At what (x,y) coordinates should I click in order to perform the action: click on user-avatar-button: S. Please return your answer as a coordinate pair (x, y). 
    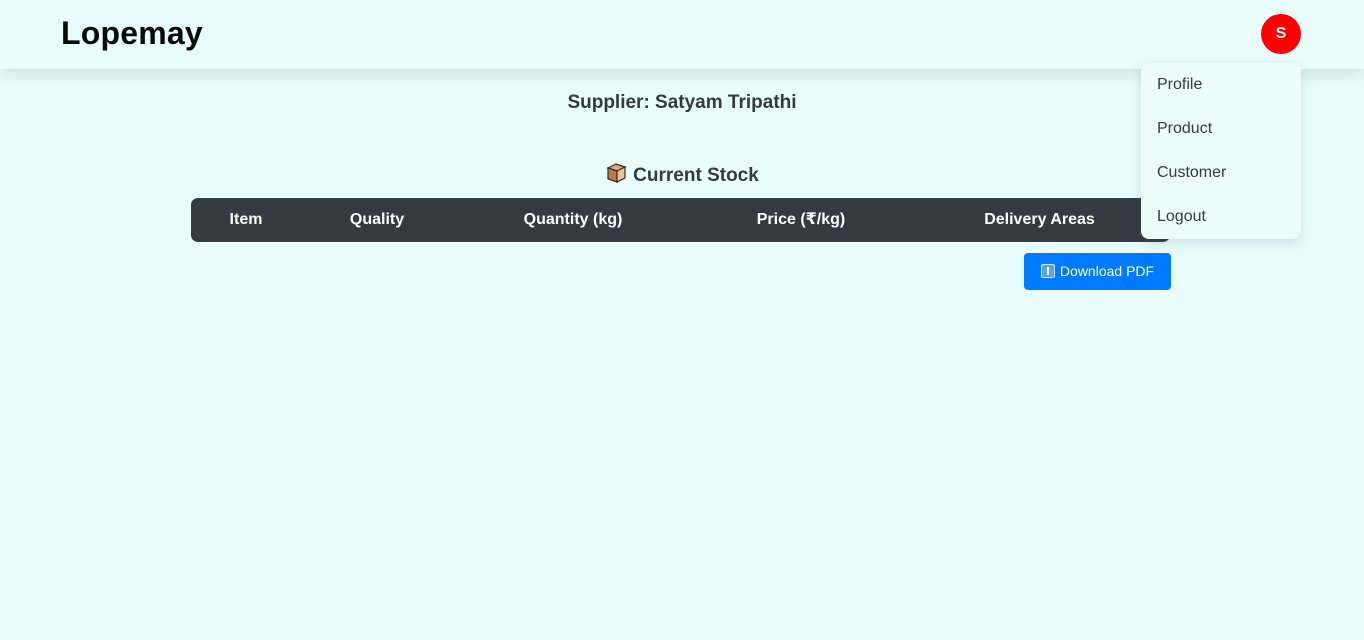
    Looking at the image, I should click on (1281, 34).